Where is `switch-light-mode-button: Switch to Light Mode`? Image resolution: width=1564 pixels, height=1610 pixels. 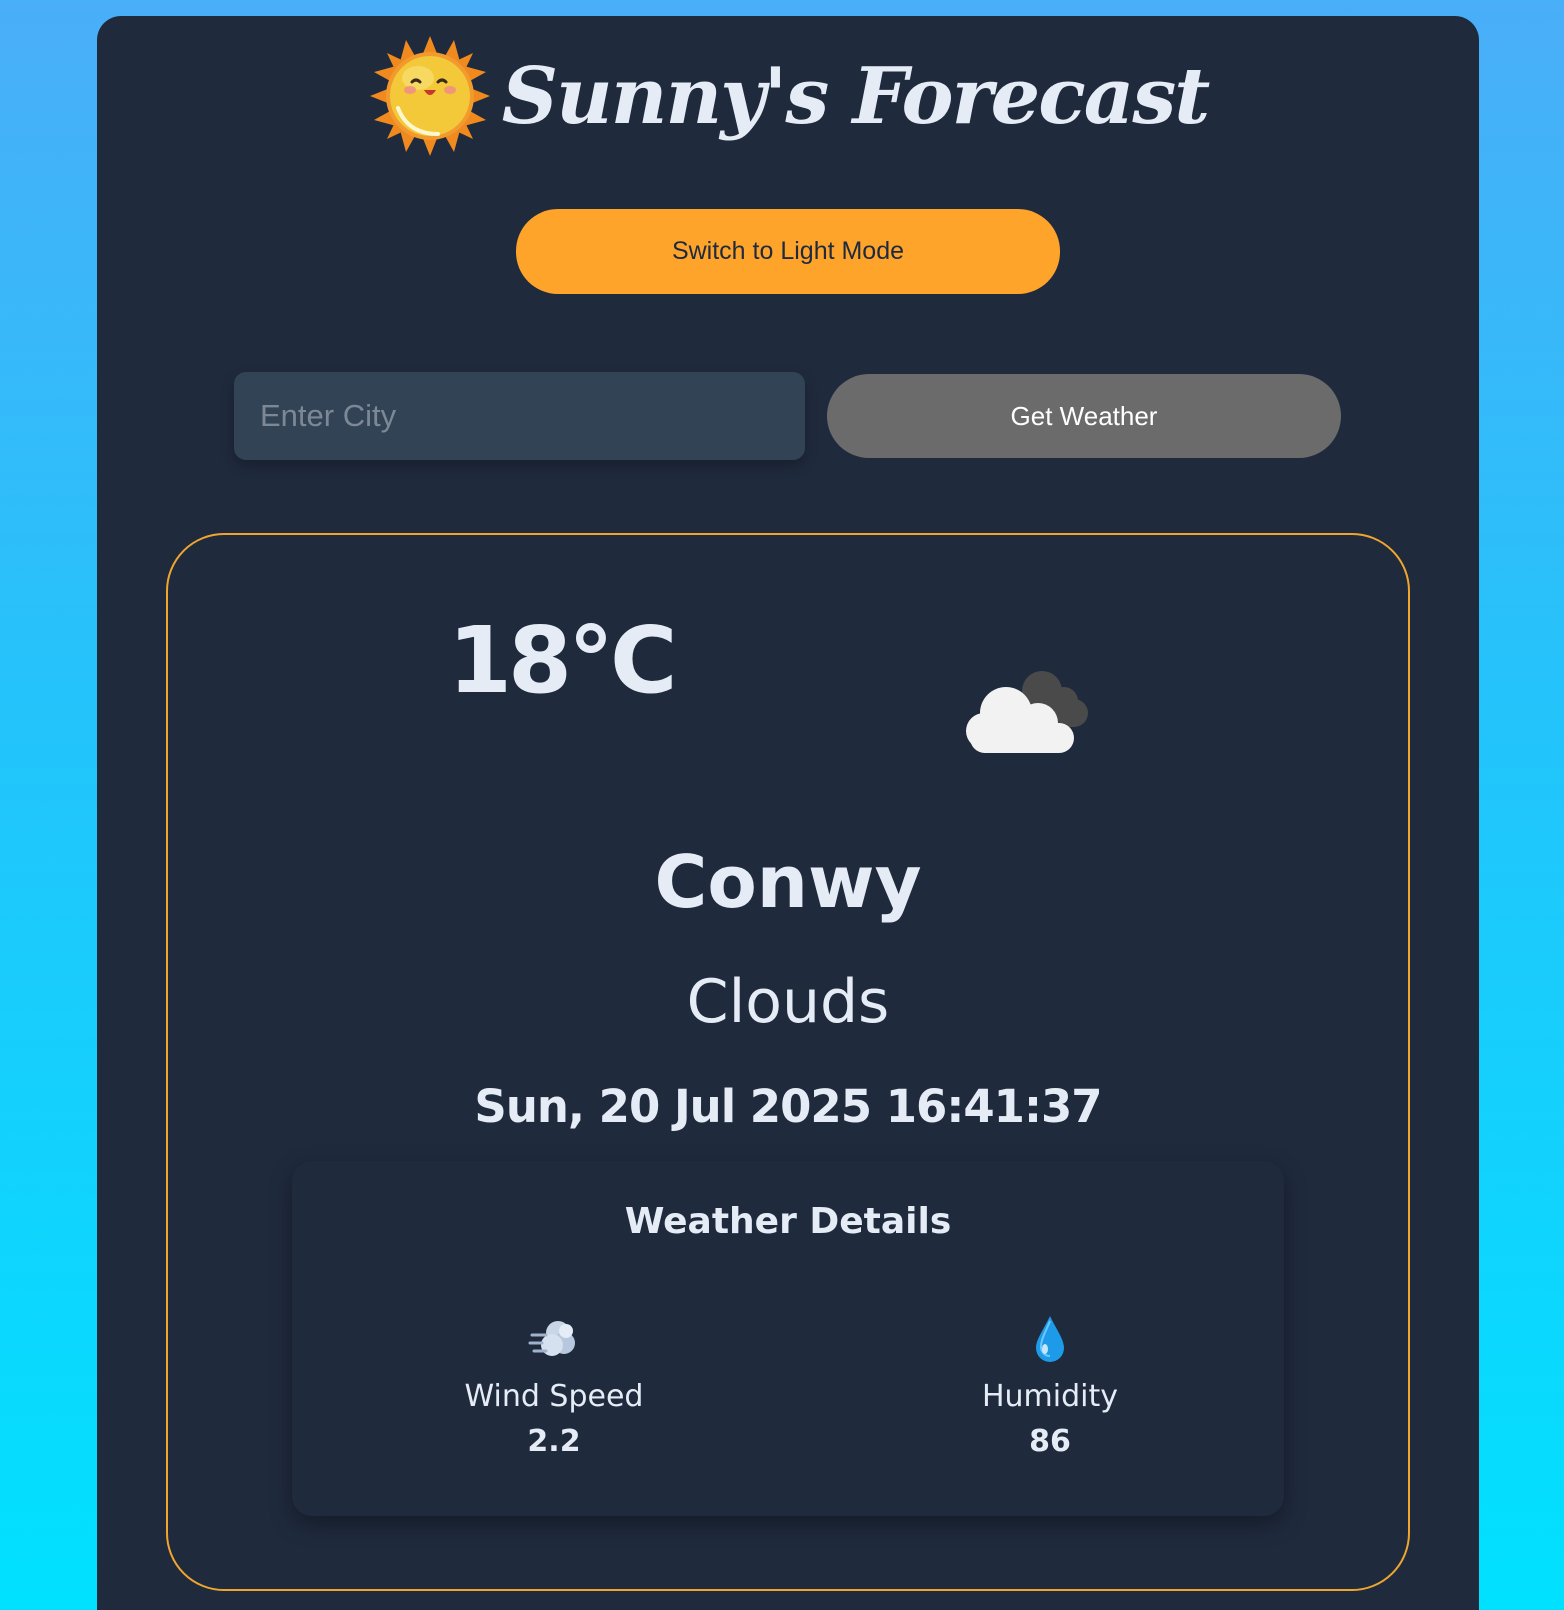 switch-light-mode-button: Switch to Light Mode is located at coordinates (788, 251).